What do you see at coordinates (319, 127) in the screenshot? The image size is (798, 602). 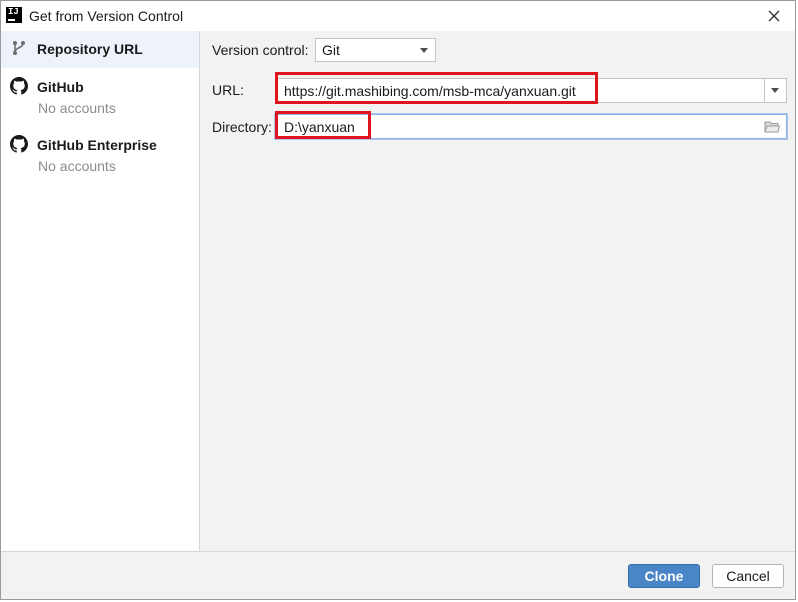 I see `directory-value: D:\yanxuan` at bounding box center [319, 127].